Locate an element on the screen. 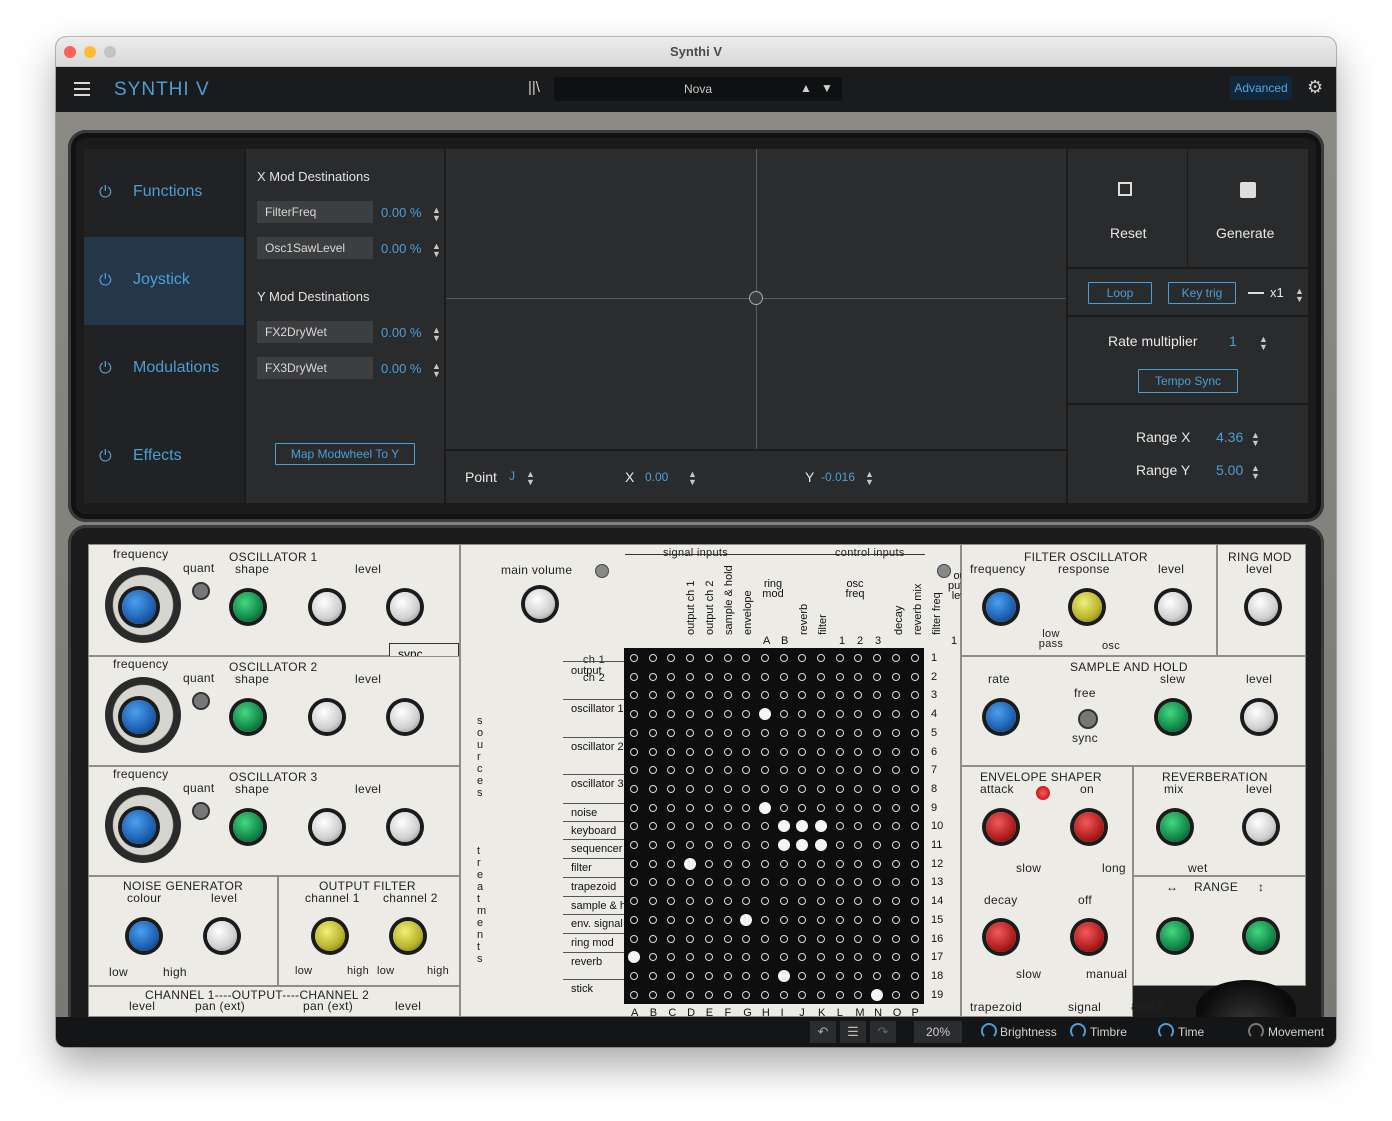  y-dest-value-1: 0.00 % is located at coordinates (401, 332).